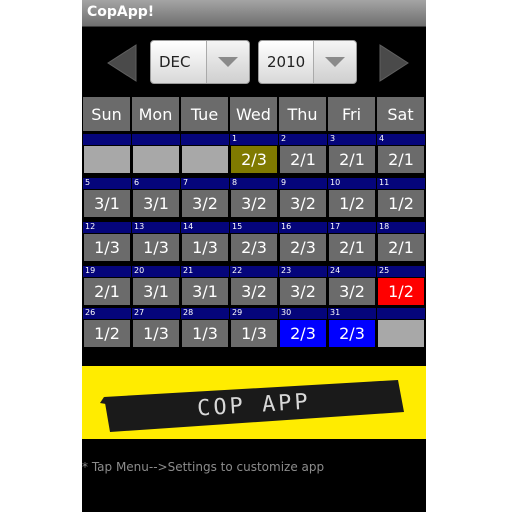 The width and height of the screenshot is (512, 512). I want to click on chevron-down-icon, so click(228, 62).